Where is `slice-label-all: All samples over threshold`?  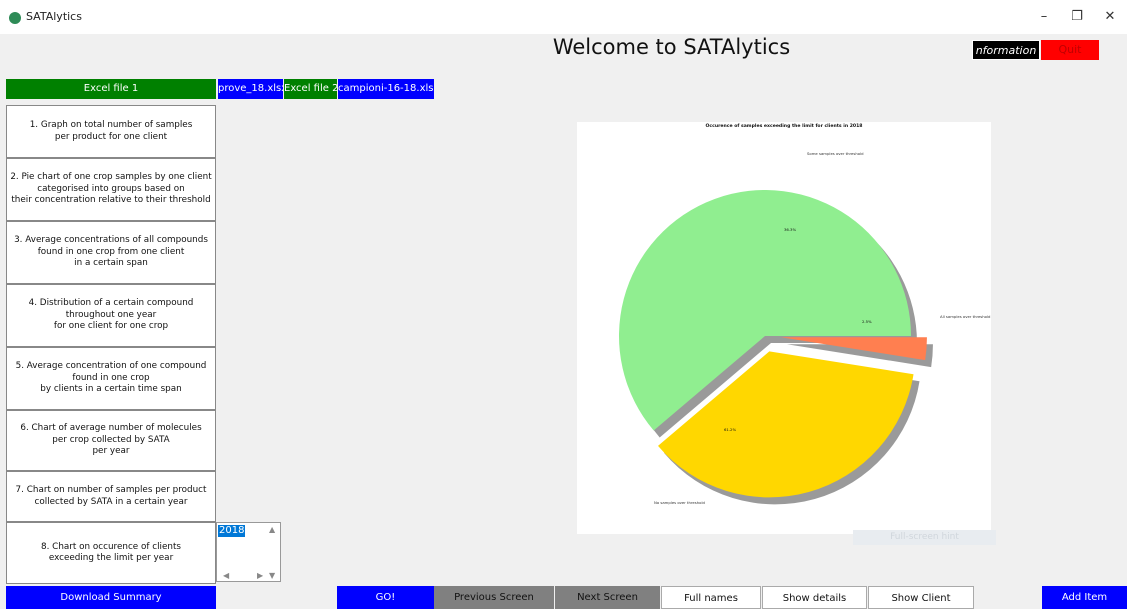 slice-label-all: All samples over threshold is located at coordinates (965, 316).